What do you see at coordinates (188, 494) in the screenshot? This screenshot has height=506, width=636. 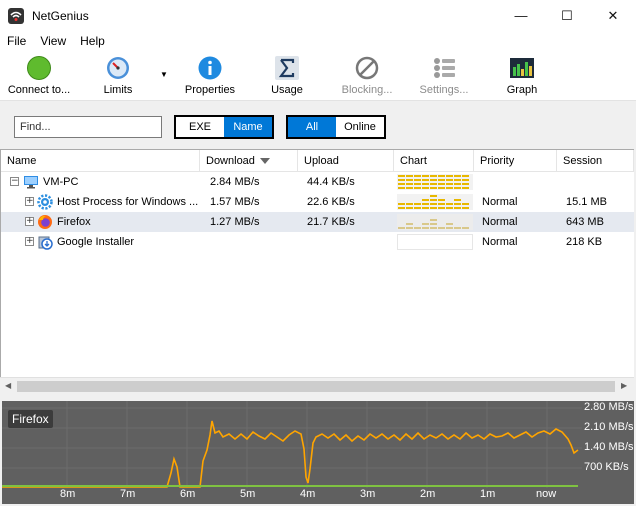 I see `x-axis-label: 6m` at bounding box center [188, 494].